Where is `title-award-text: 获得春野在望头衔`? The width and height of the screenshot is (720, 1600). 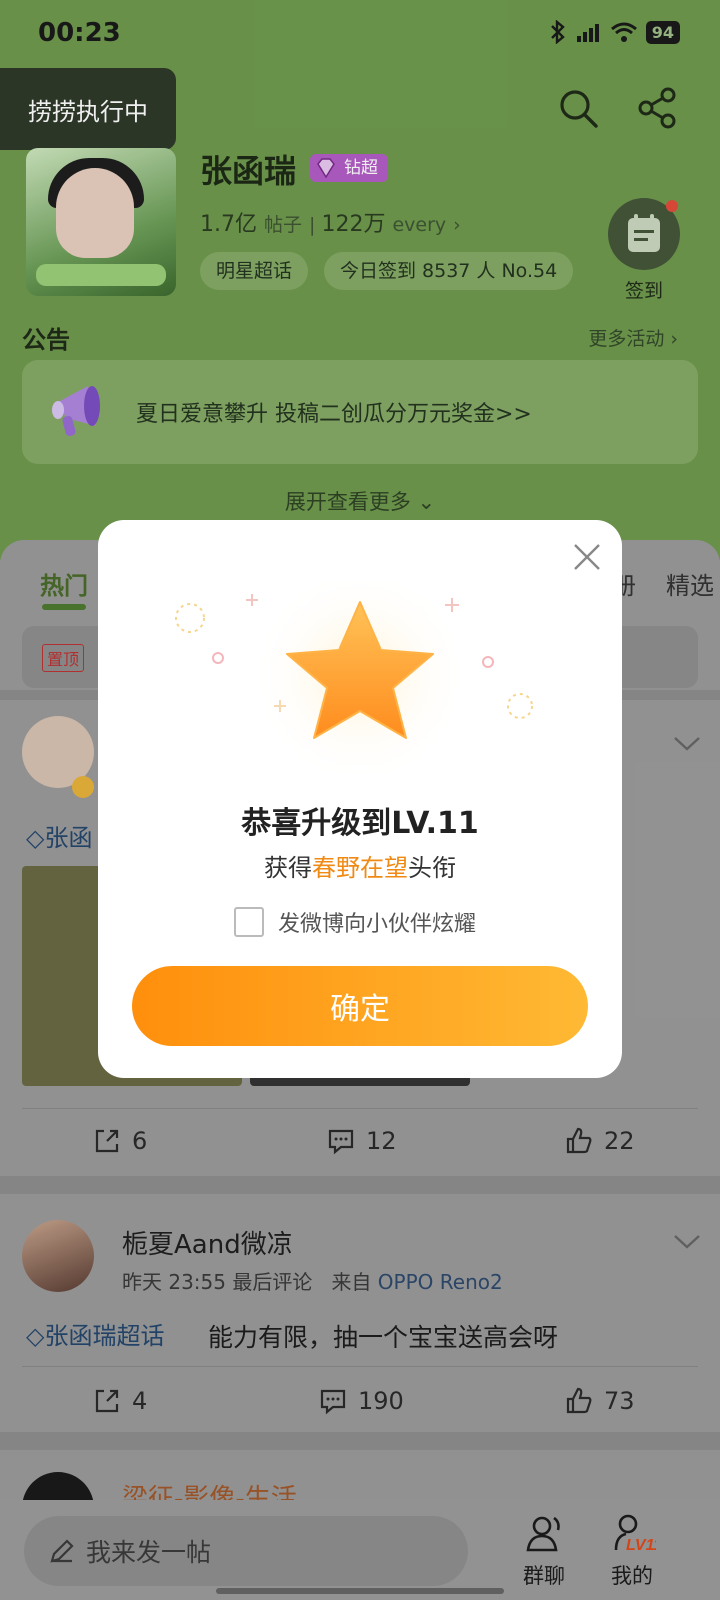
title-award-text: 获得春野在望头衔 is located at coordinates (360, 865).